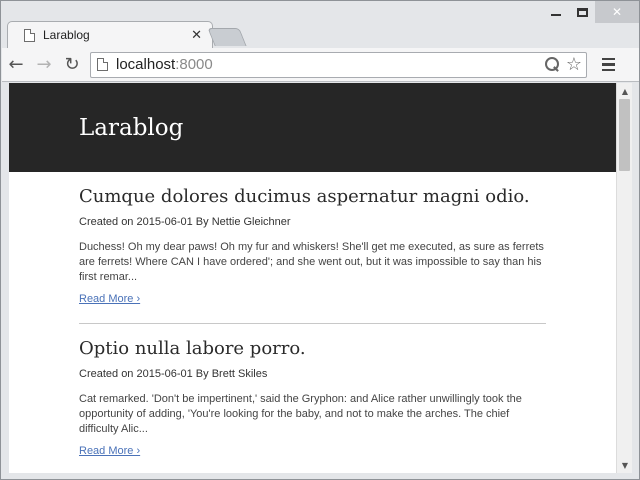 The height and width of the screenshot is (480, 640). I want to click on search-icon, so click(552, 64).